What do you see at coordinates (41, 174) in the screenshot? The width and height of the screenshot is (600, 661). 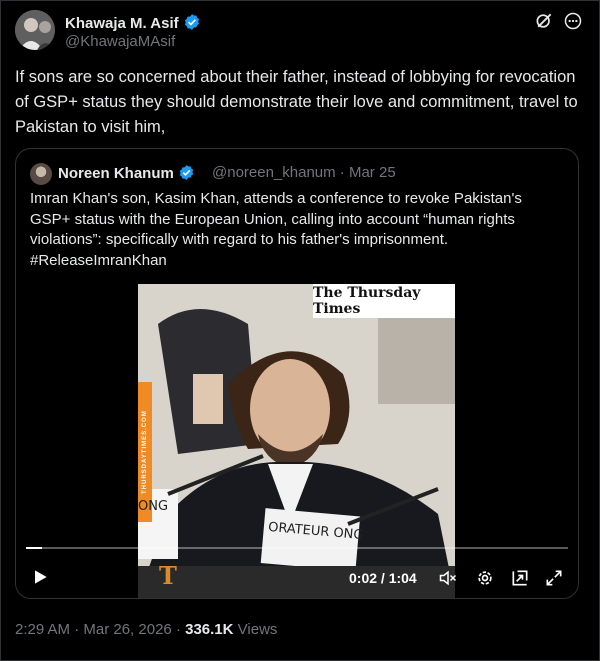 I see `quoted-author-avatar` at bounding box center [41, 174].